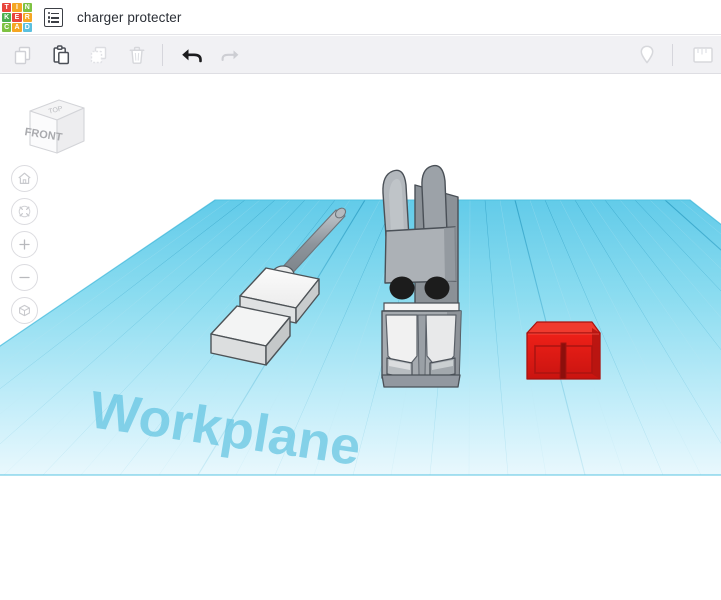 The width and height of the screenshot is (721, 600). I want to click on copy-button, so click(23, 55).